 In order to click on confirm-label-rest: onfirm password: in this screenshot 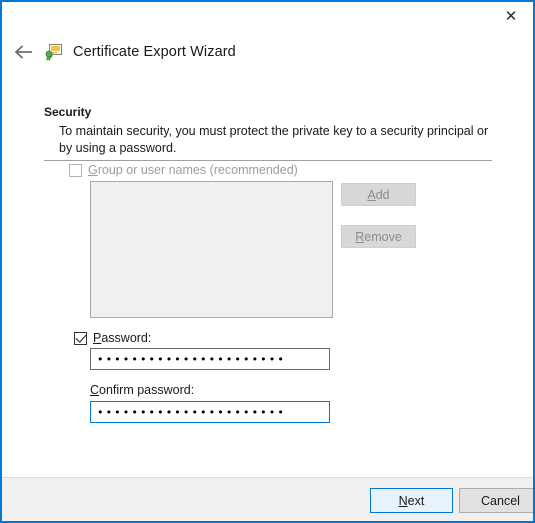, I will do `click(147, 390)`.